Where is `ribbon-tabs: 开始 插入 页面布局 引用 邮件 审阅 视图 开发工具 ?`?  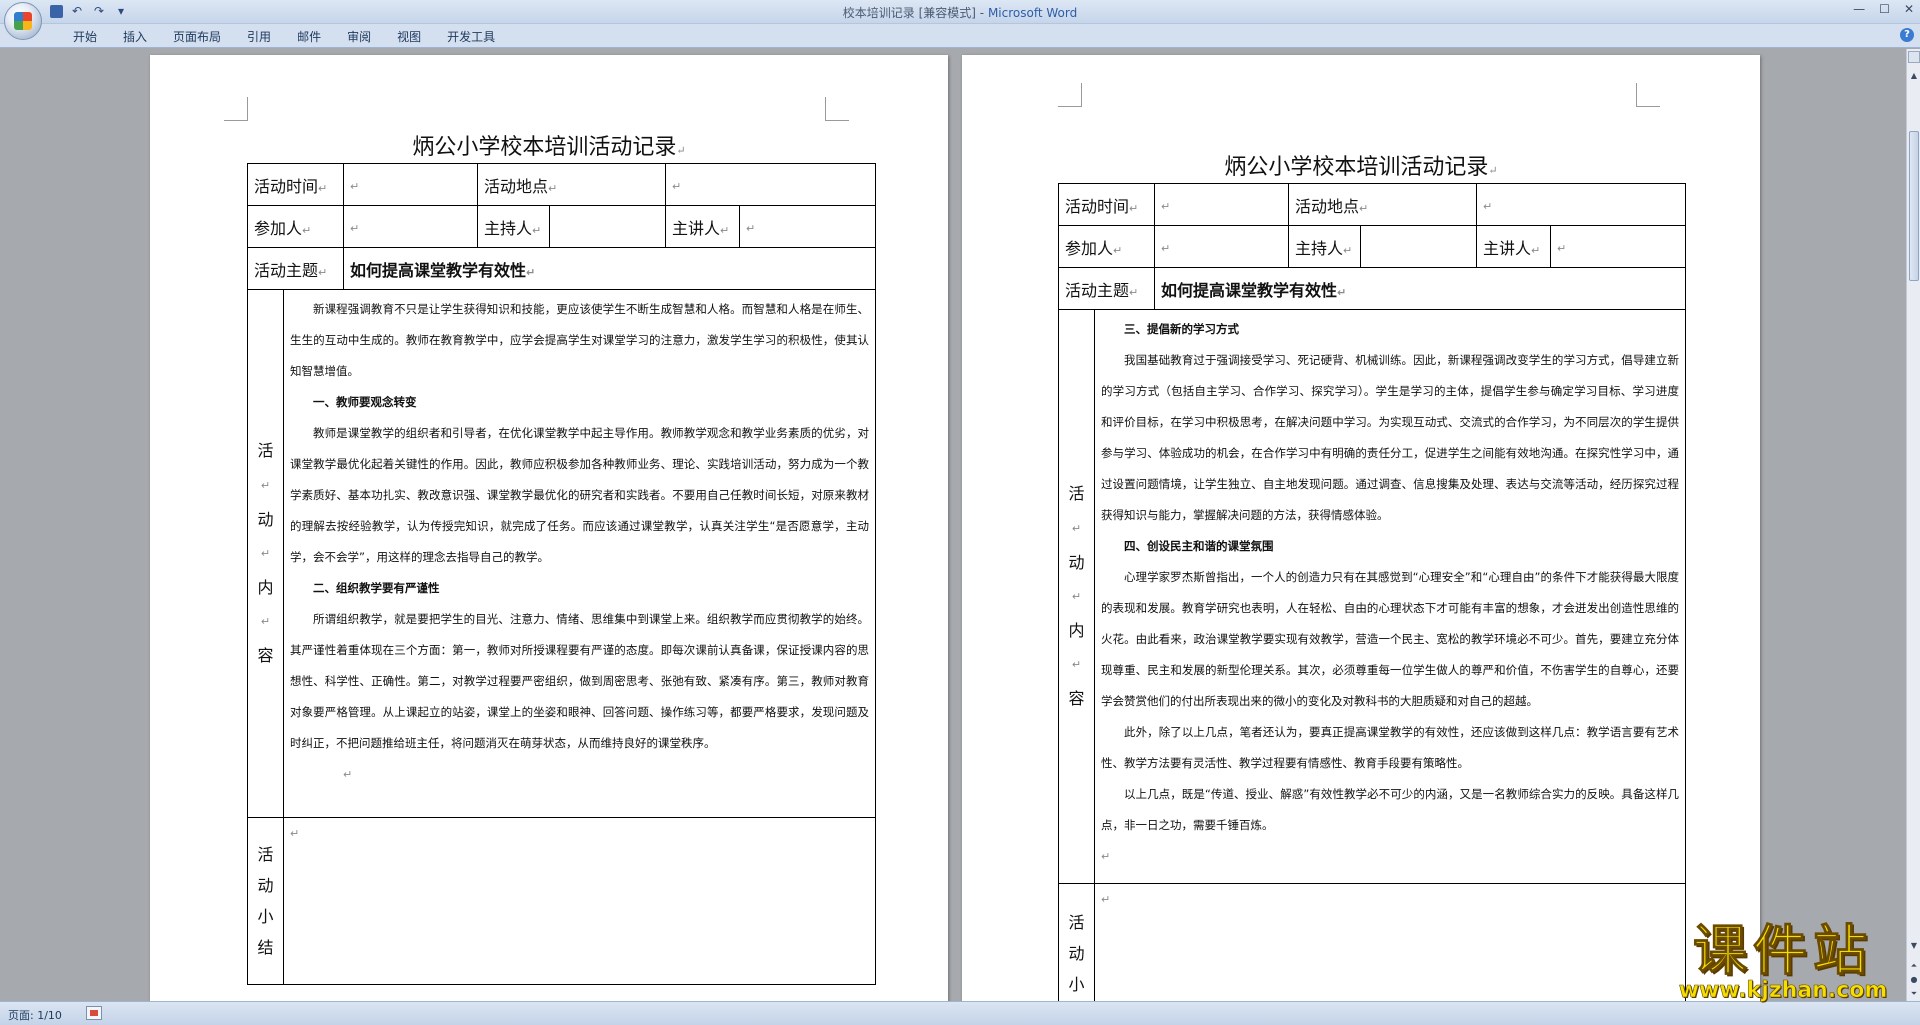 ribbon-tabs: 开始 插入 页面布局 引用 邮件 审阅 视图 开发工具 ? is located at coordinates (960, 36).